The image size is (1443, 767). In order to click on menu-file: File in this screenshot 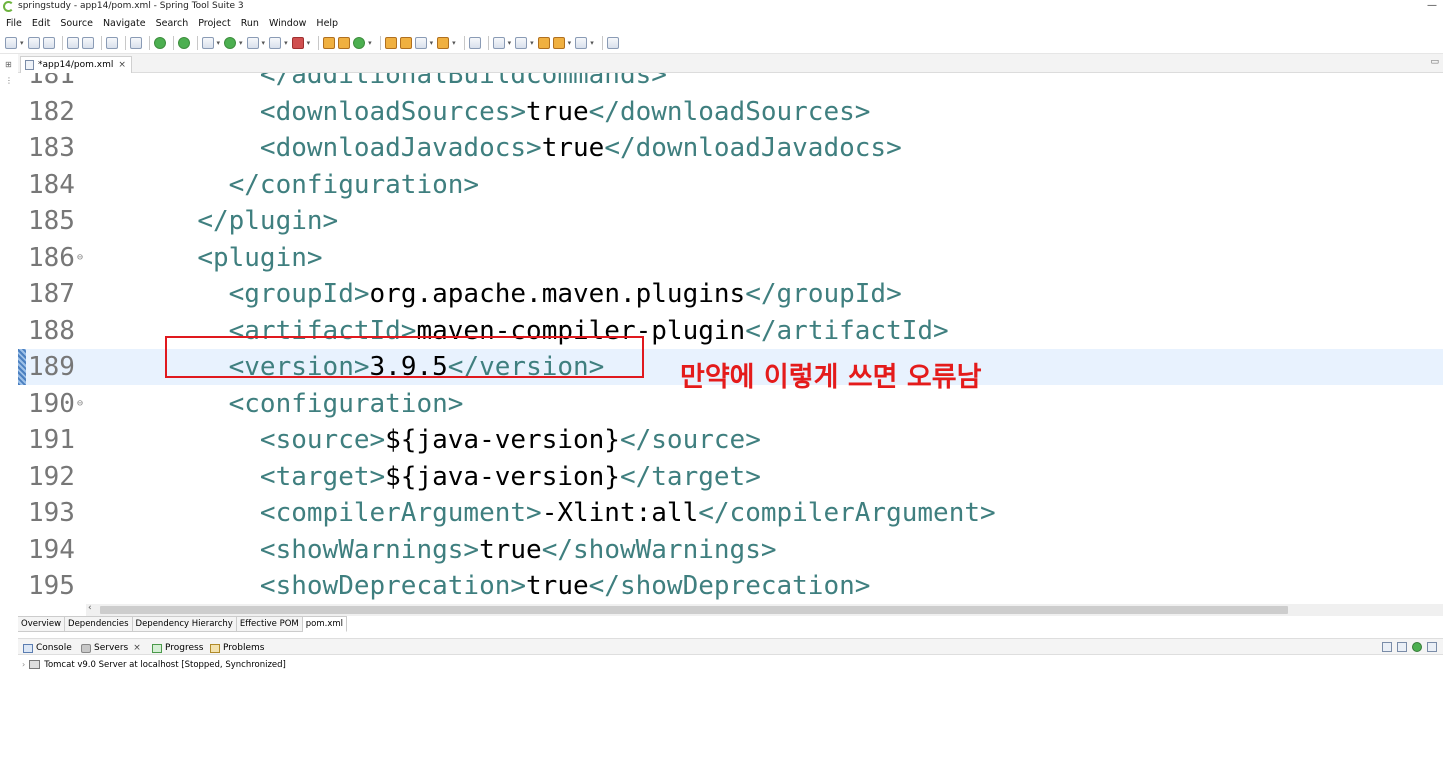, I will do `click(14, 23)`.